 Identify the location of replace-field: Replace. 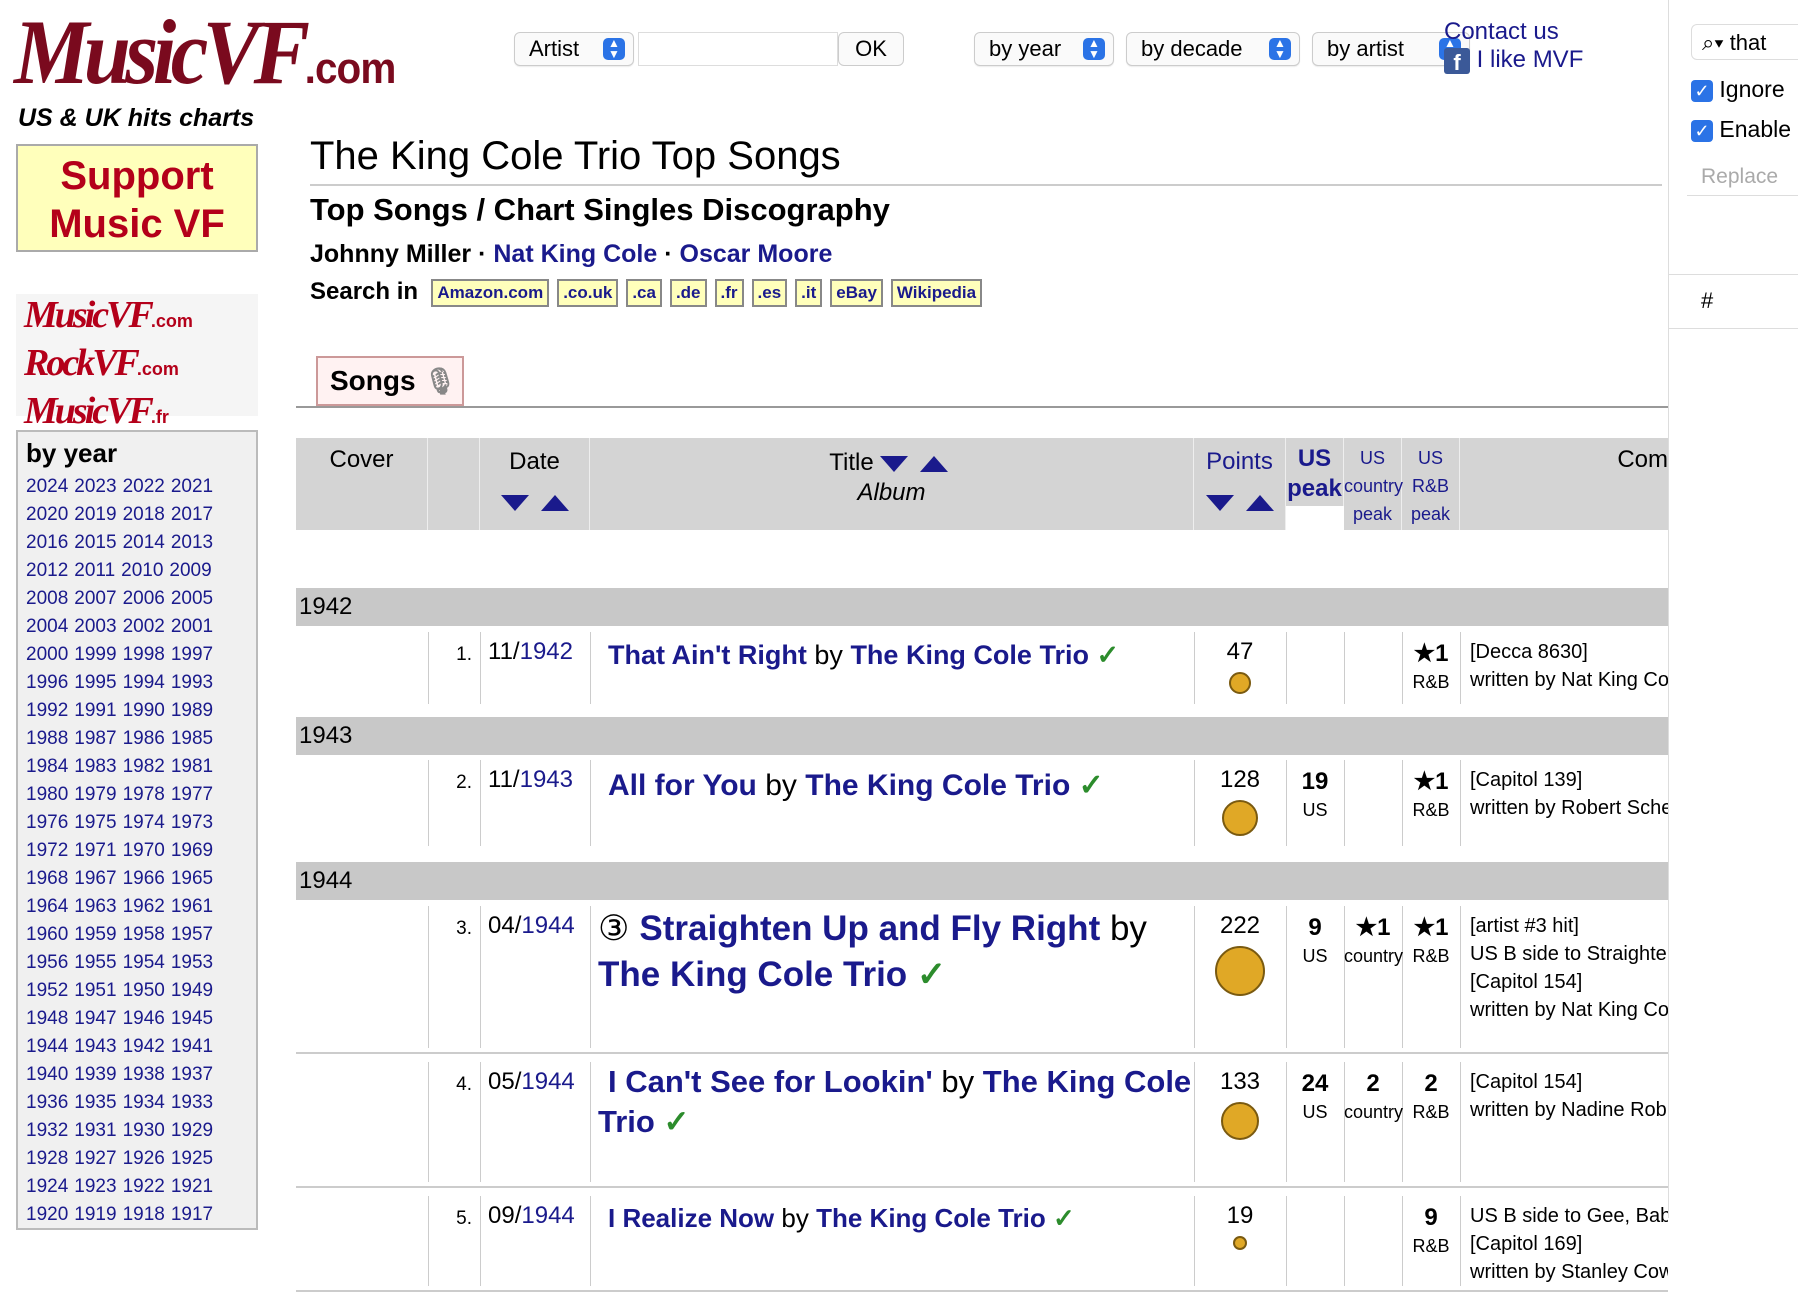
(1742, 177).